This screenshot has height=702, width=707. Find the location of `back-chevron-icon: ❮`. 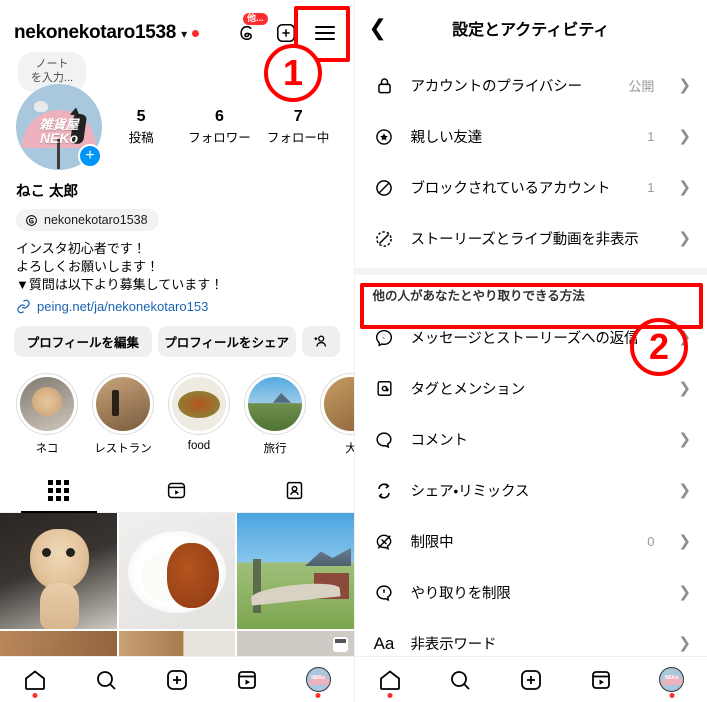

back-chevron-icon: ❮ is located at coordinates (378, 28).